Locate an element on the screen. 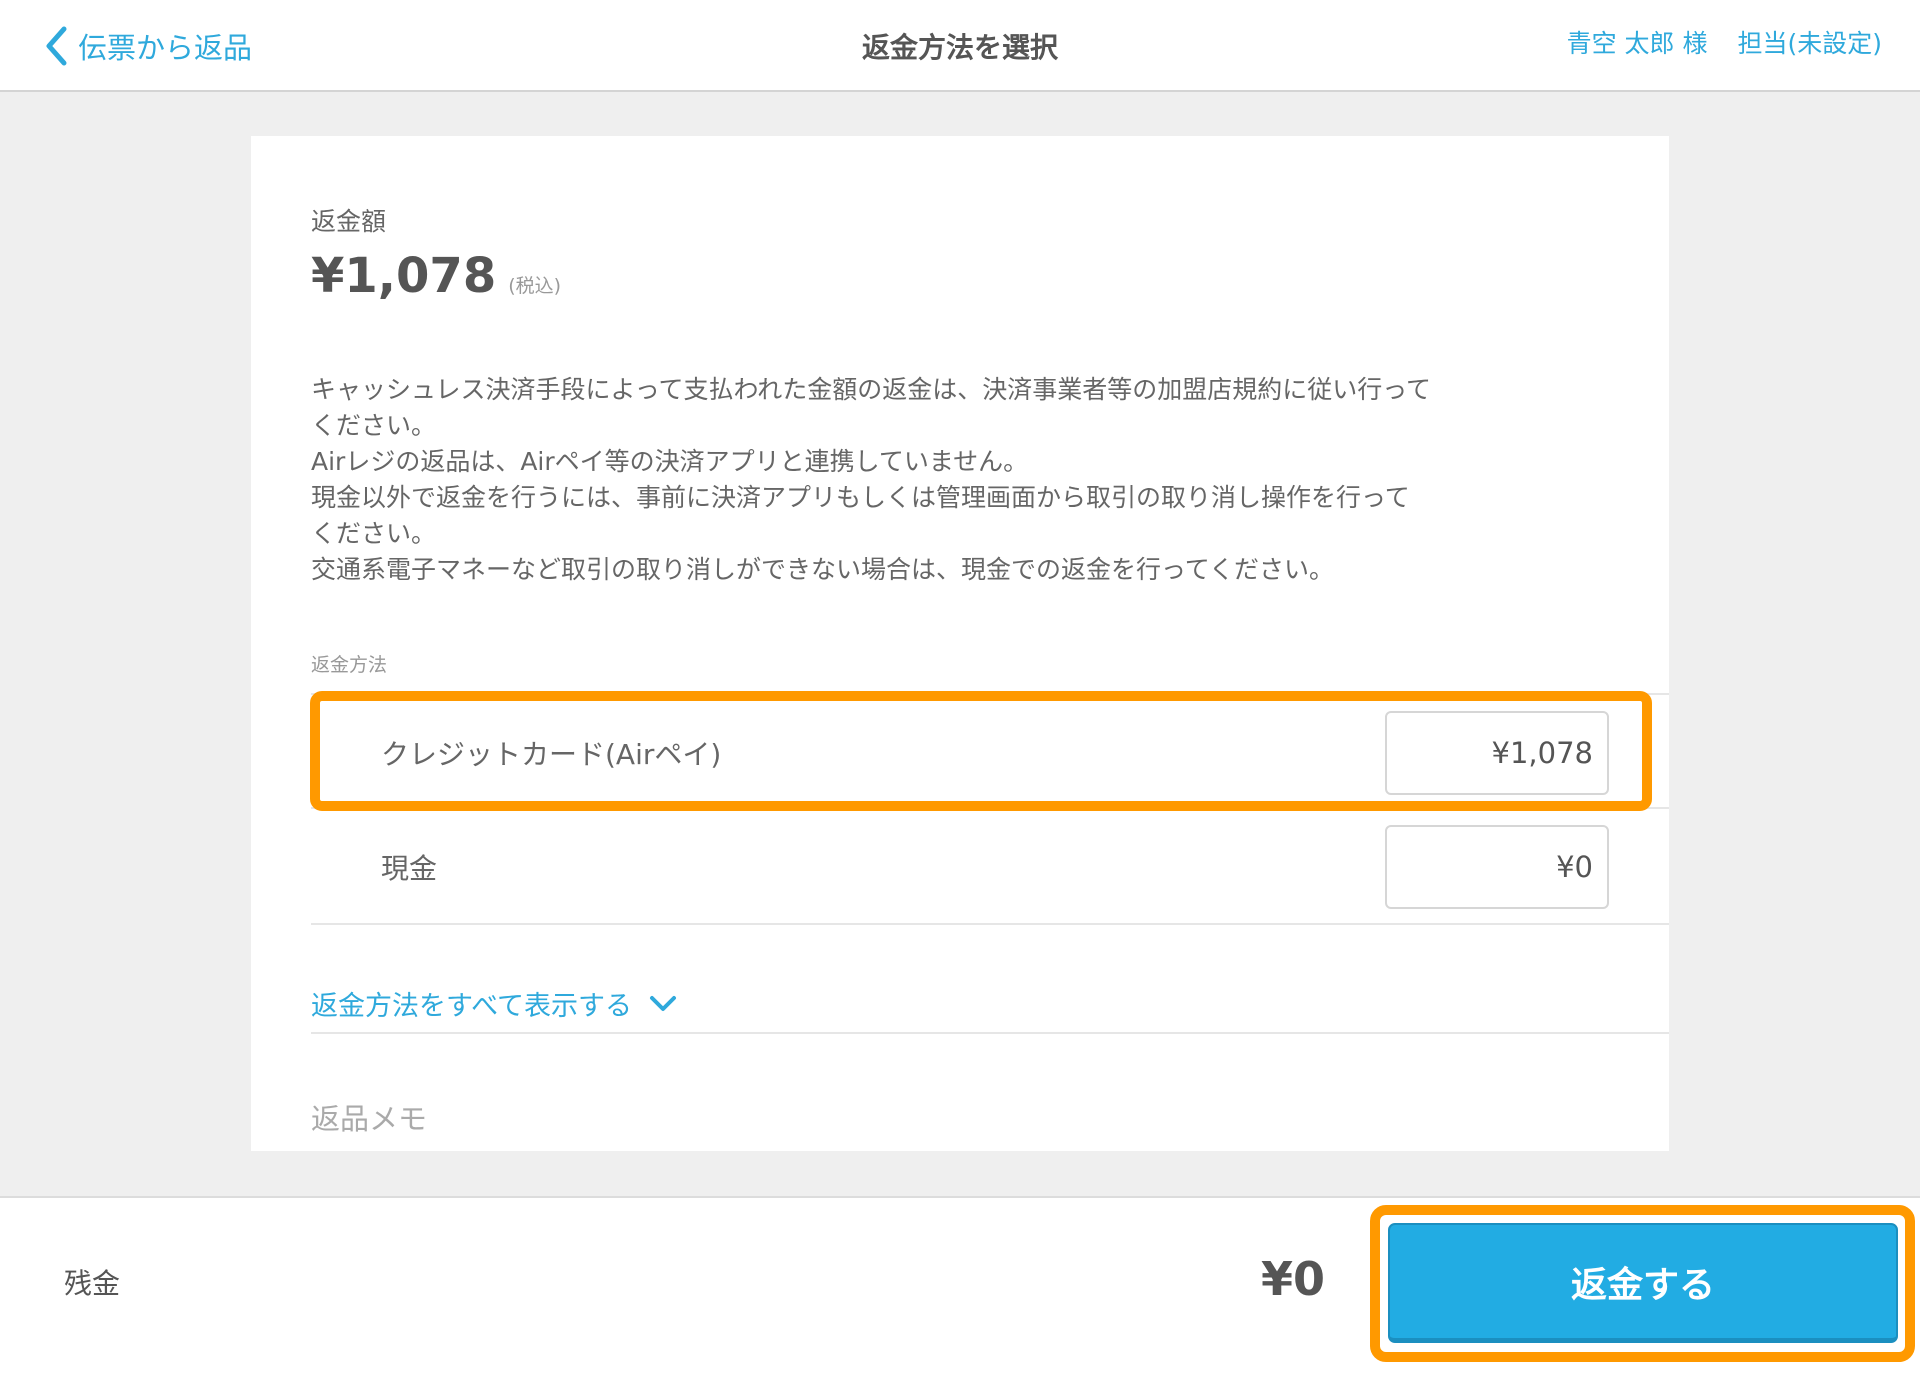  refund-amount-label: 返金額 is located at coordinates (349, 221).